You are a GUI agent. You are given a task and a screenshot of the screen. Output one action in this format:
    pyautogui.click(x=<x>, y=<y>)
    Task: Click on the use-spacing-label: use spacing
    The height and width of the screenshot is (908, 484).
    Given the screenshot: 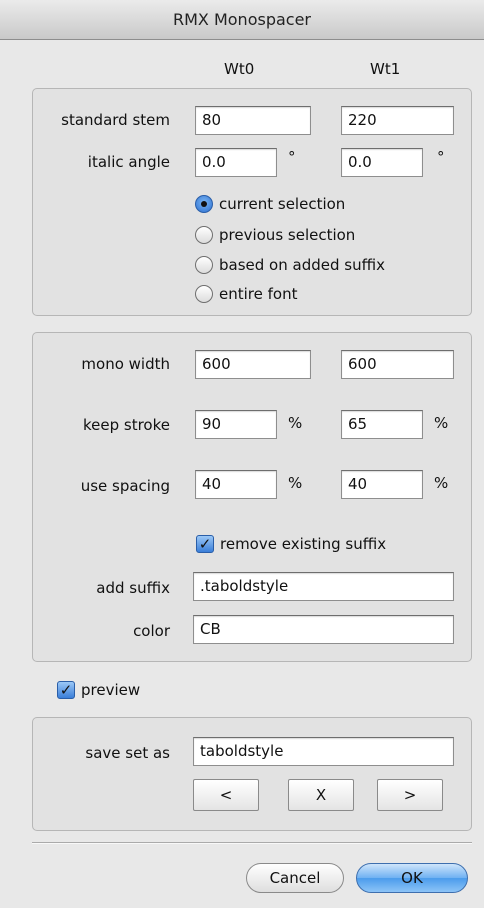 What is the action you would take?
    pyautogui.click(x=125, y=486)
    